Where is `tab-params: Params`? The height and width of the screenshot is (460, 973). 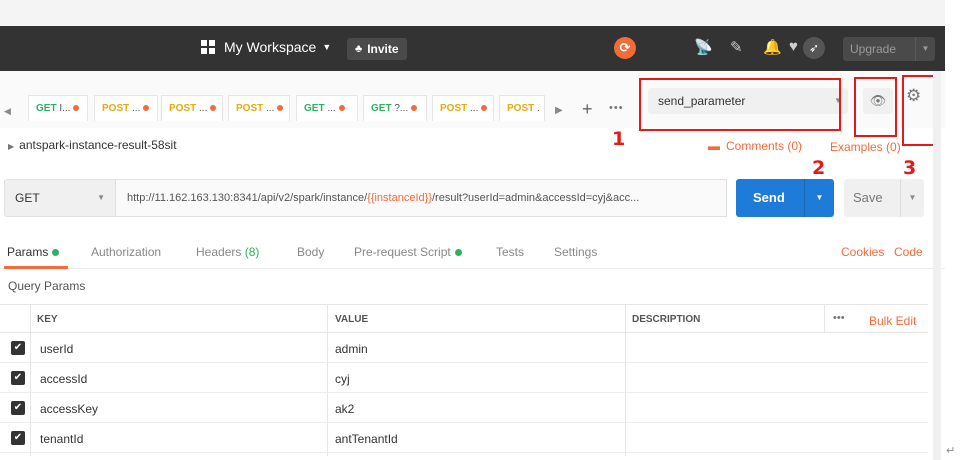
tab-params: Params is located at coordinates (33, 252).